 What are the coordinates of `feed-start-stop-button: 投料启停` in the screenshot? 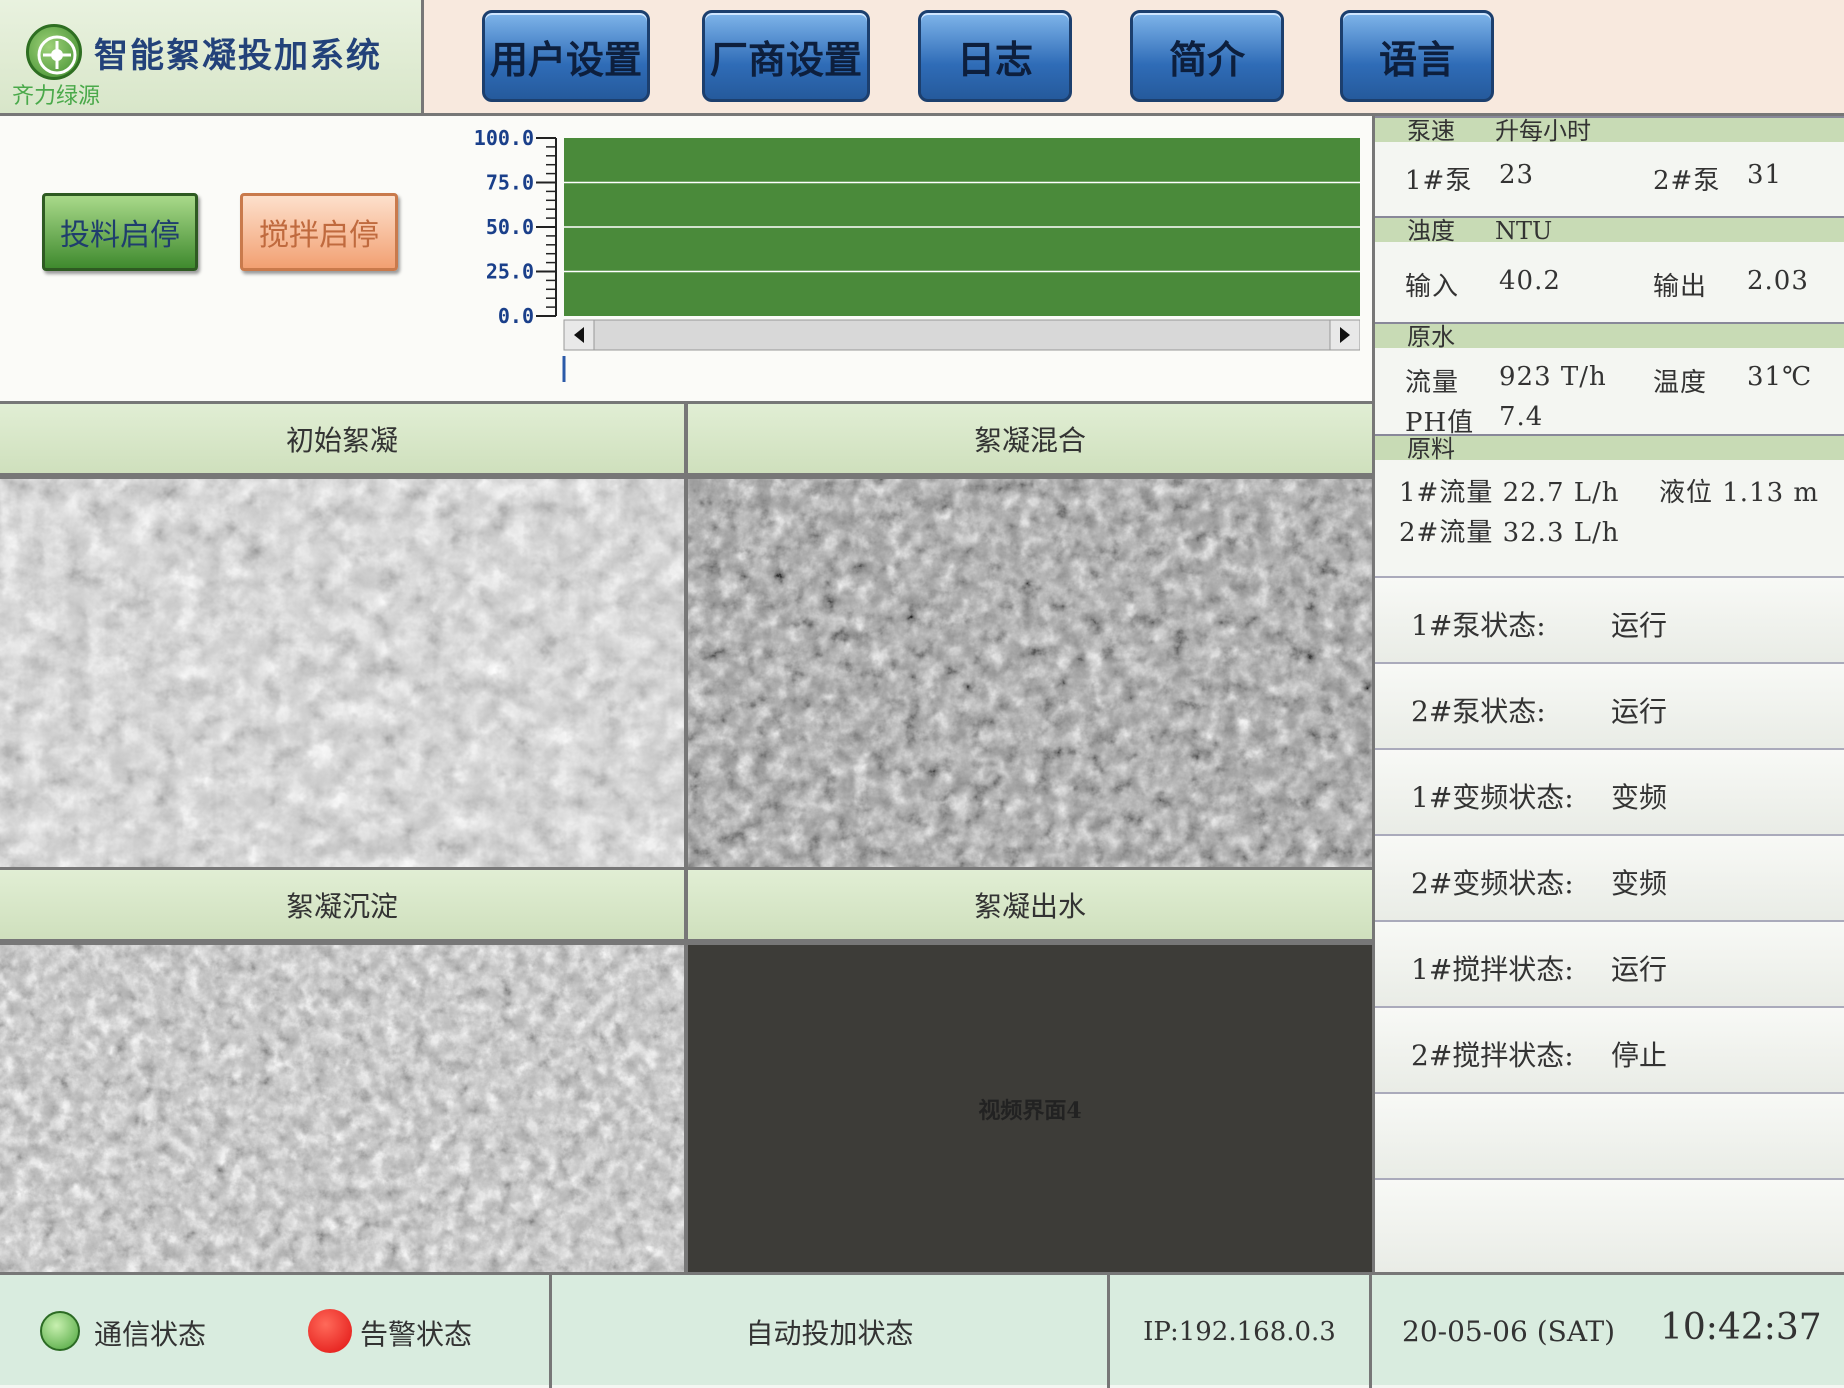 It's located at (120, 232).